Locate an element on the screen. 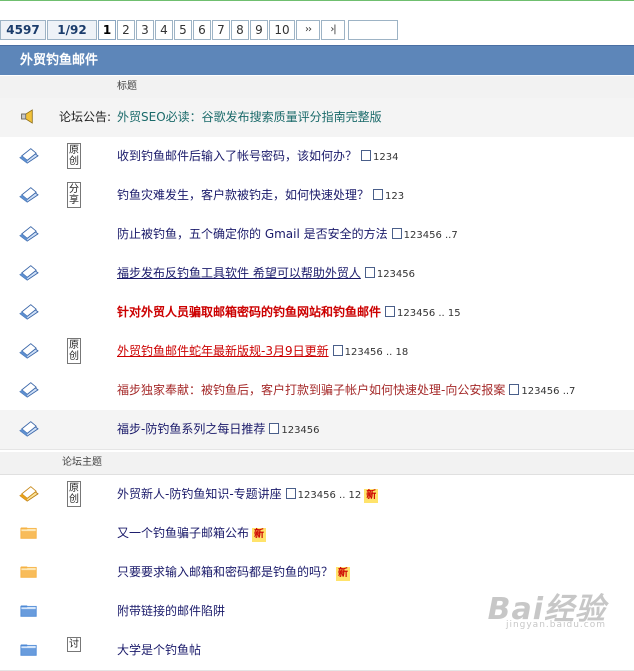 This screenshot has height=671, width=634. thread-title-cell: 附带链接的邮件陷阱 is located at coordinates (171, 611).